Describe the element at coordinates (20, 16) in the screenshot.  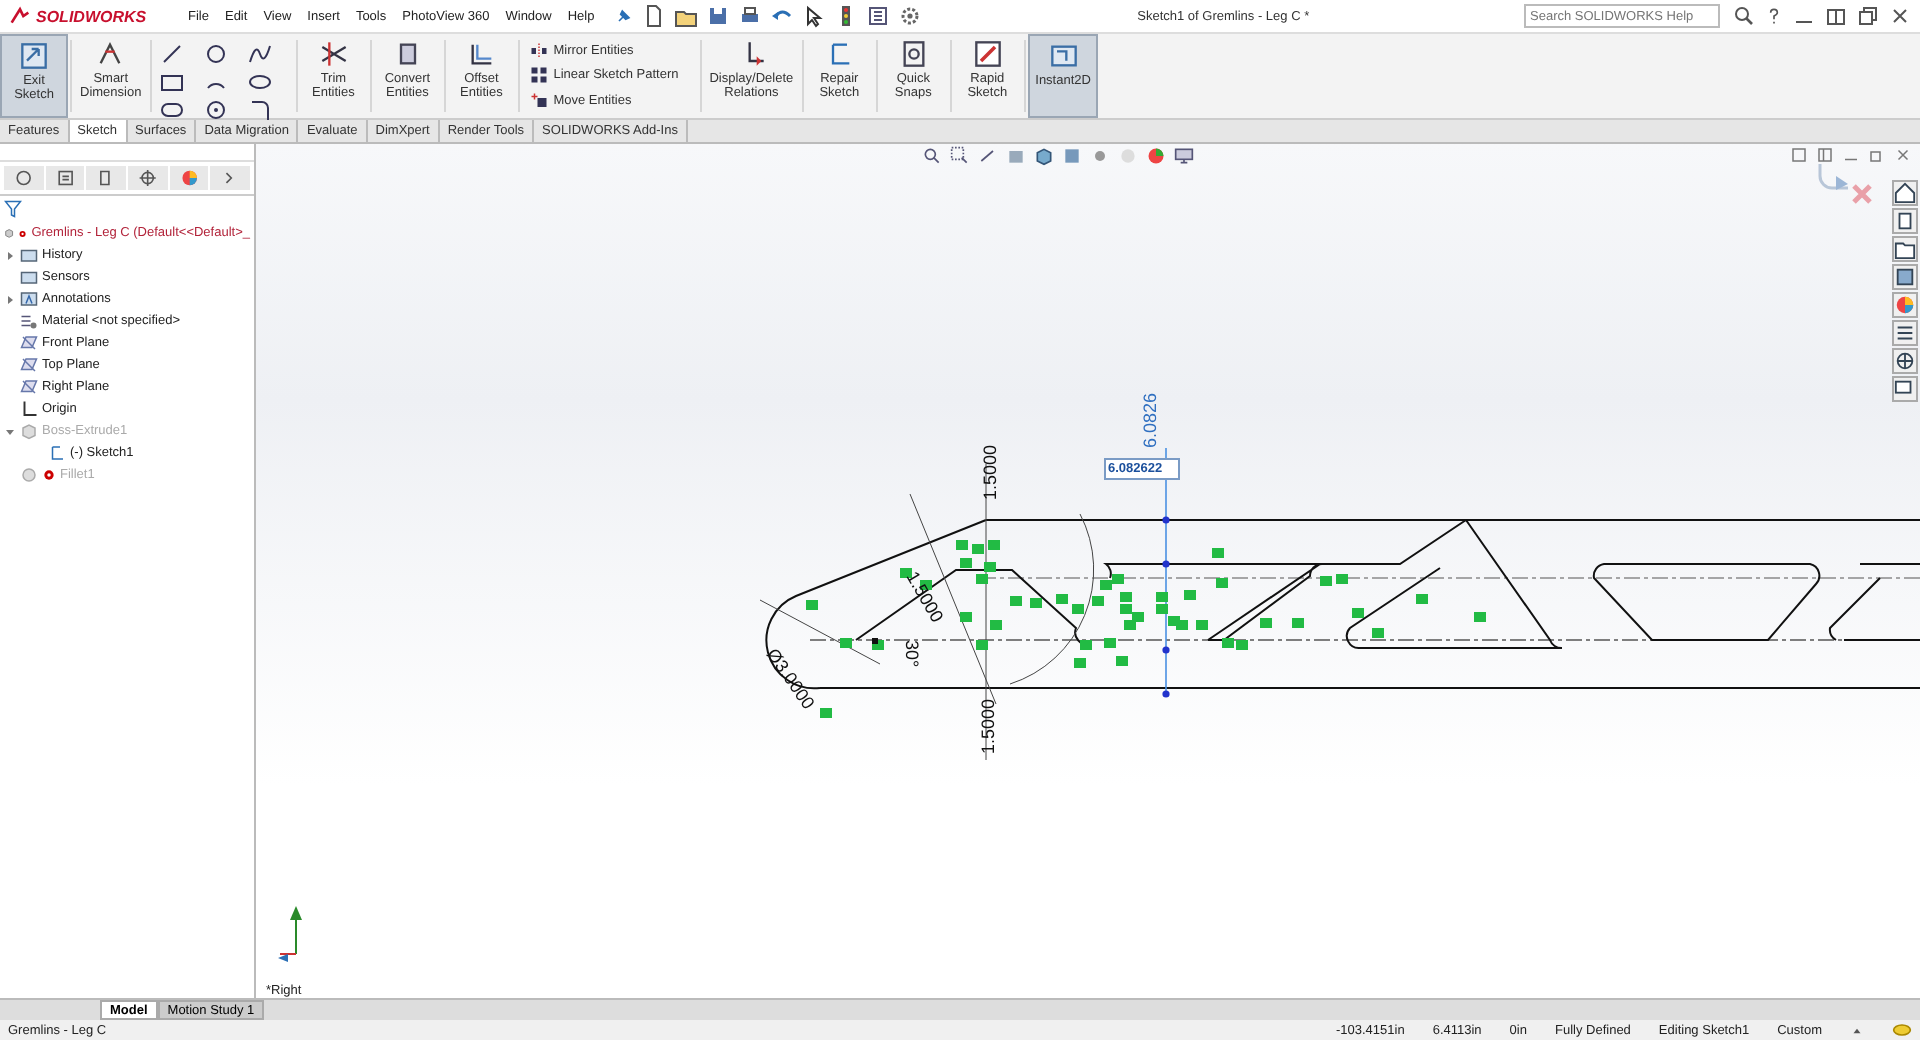
I see `logo-icon` at that location.